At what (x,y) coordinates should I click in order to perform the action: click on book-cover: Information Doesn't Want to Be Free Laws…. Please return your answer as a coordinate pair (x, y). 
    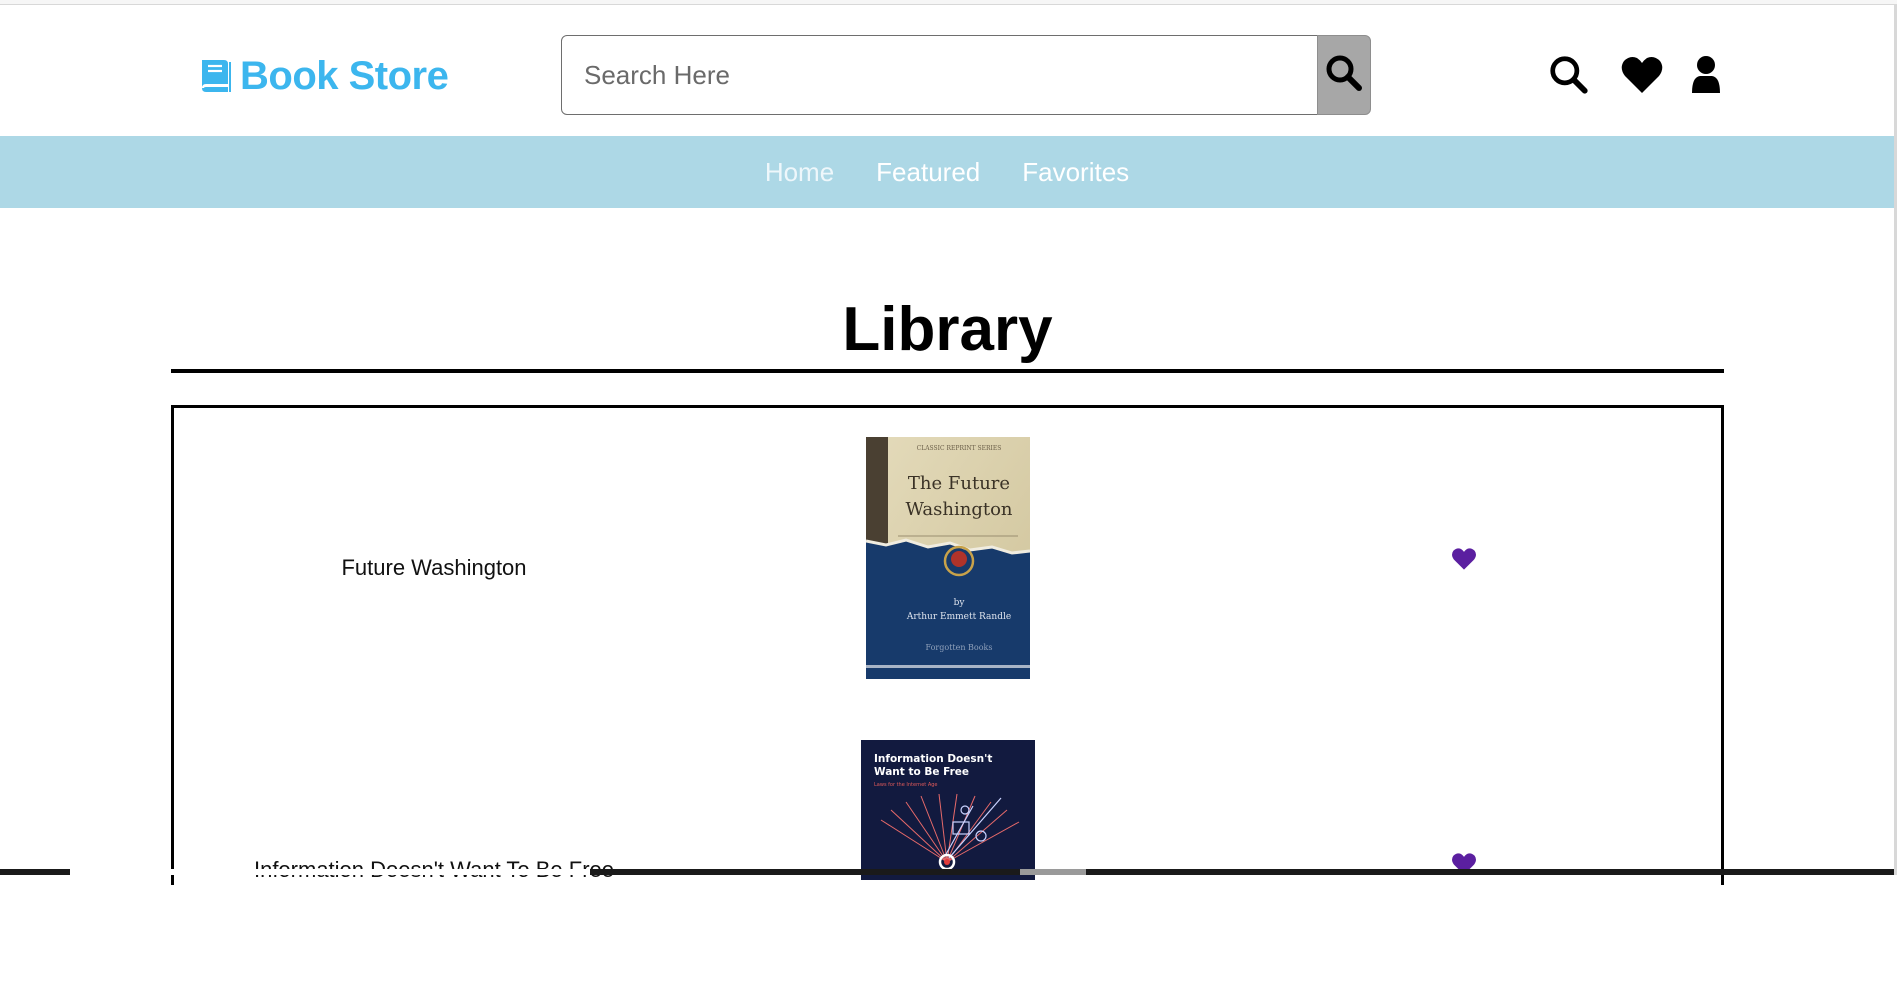
    Looking at the image, I should click on (948, 810).